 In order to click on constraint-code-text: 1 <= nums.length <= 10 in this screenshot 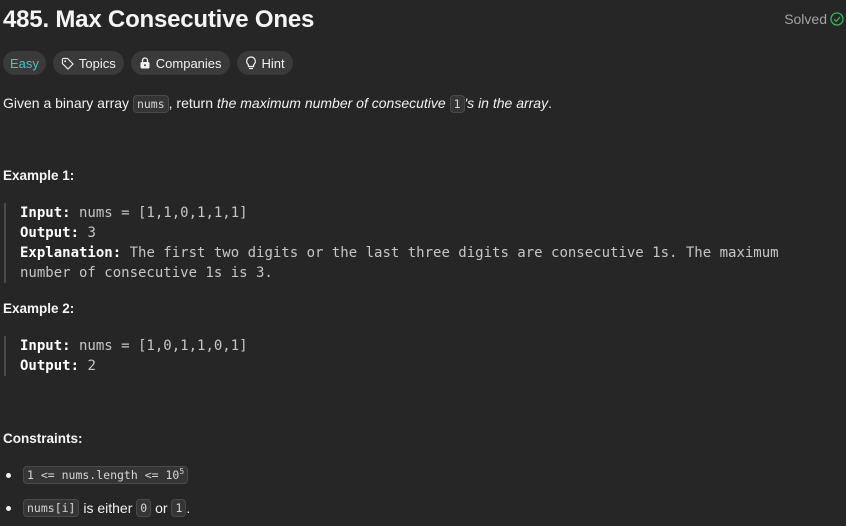, I will do `click(103, 475)`.